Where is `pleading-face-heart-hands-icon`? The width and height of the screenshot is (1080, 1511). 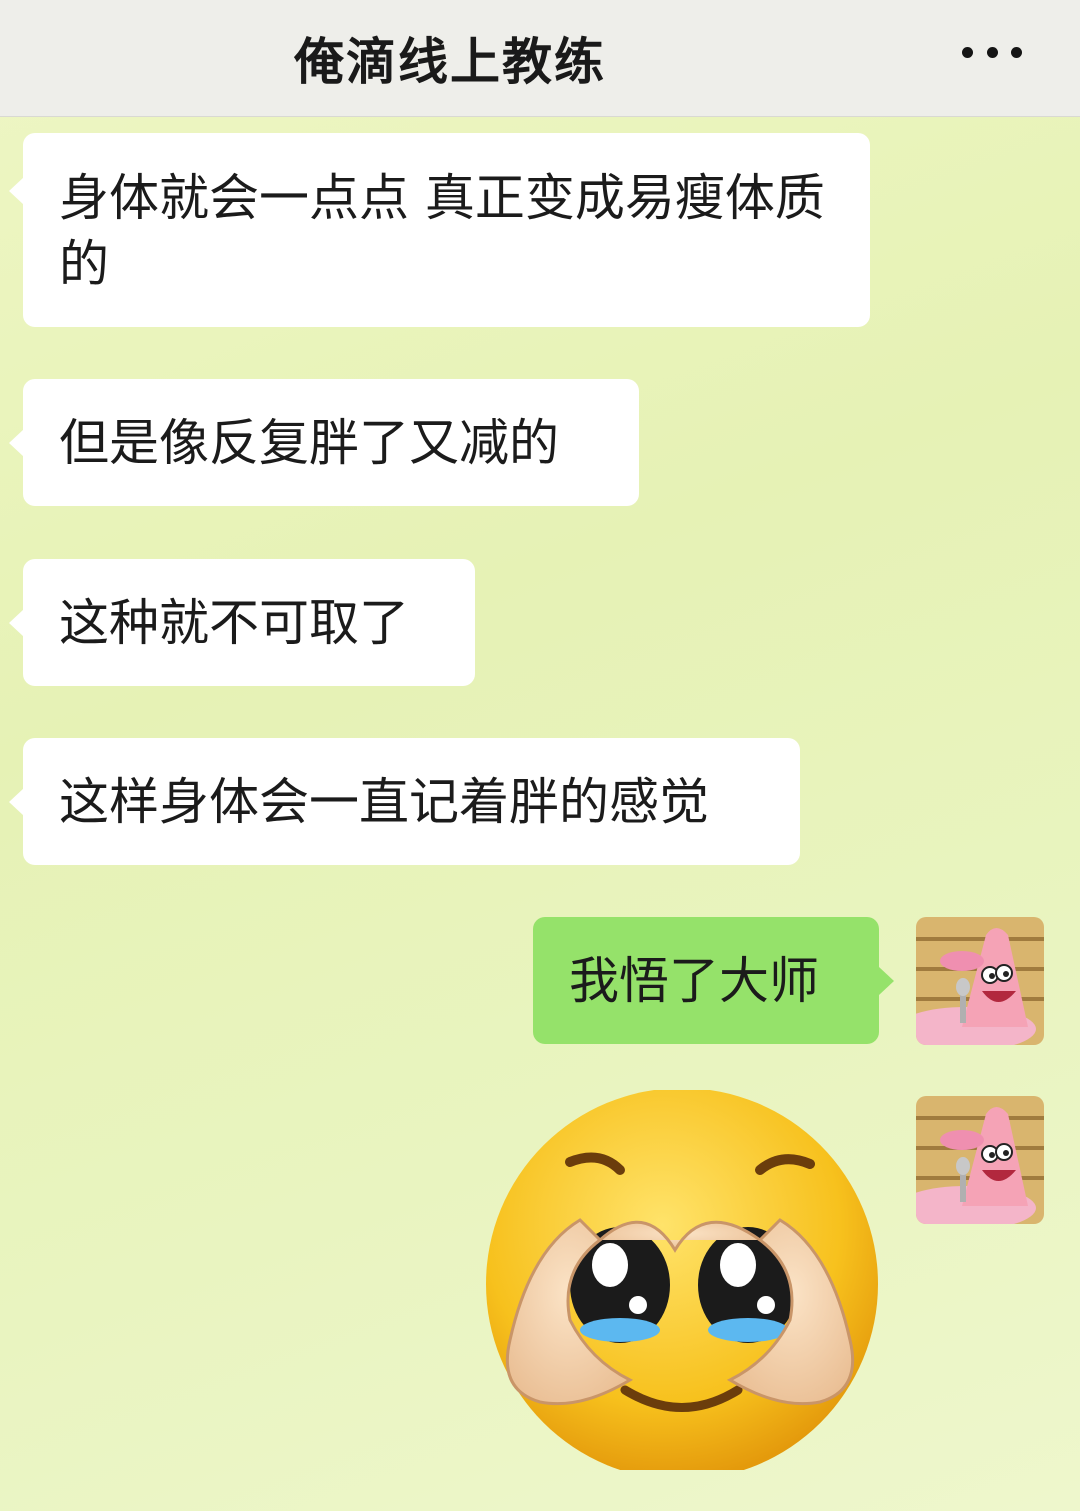 pleading-face-heart-hands-icon is located at coordinates (682, 1284).